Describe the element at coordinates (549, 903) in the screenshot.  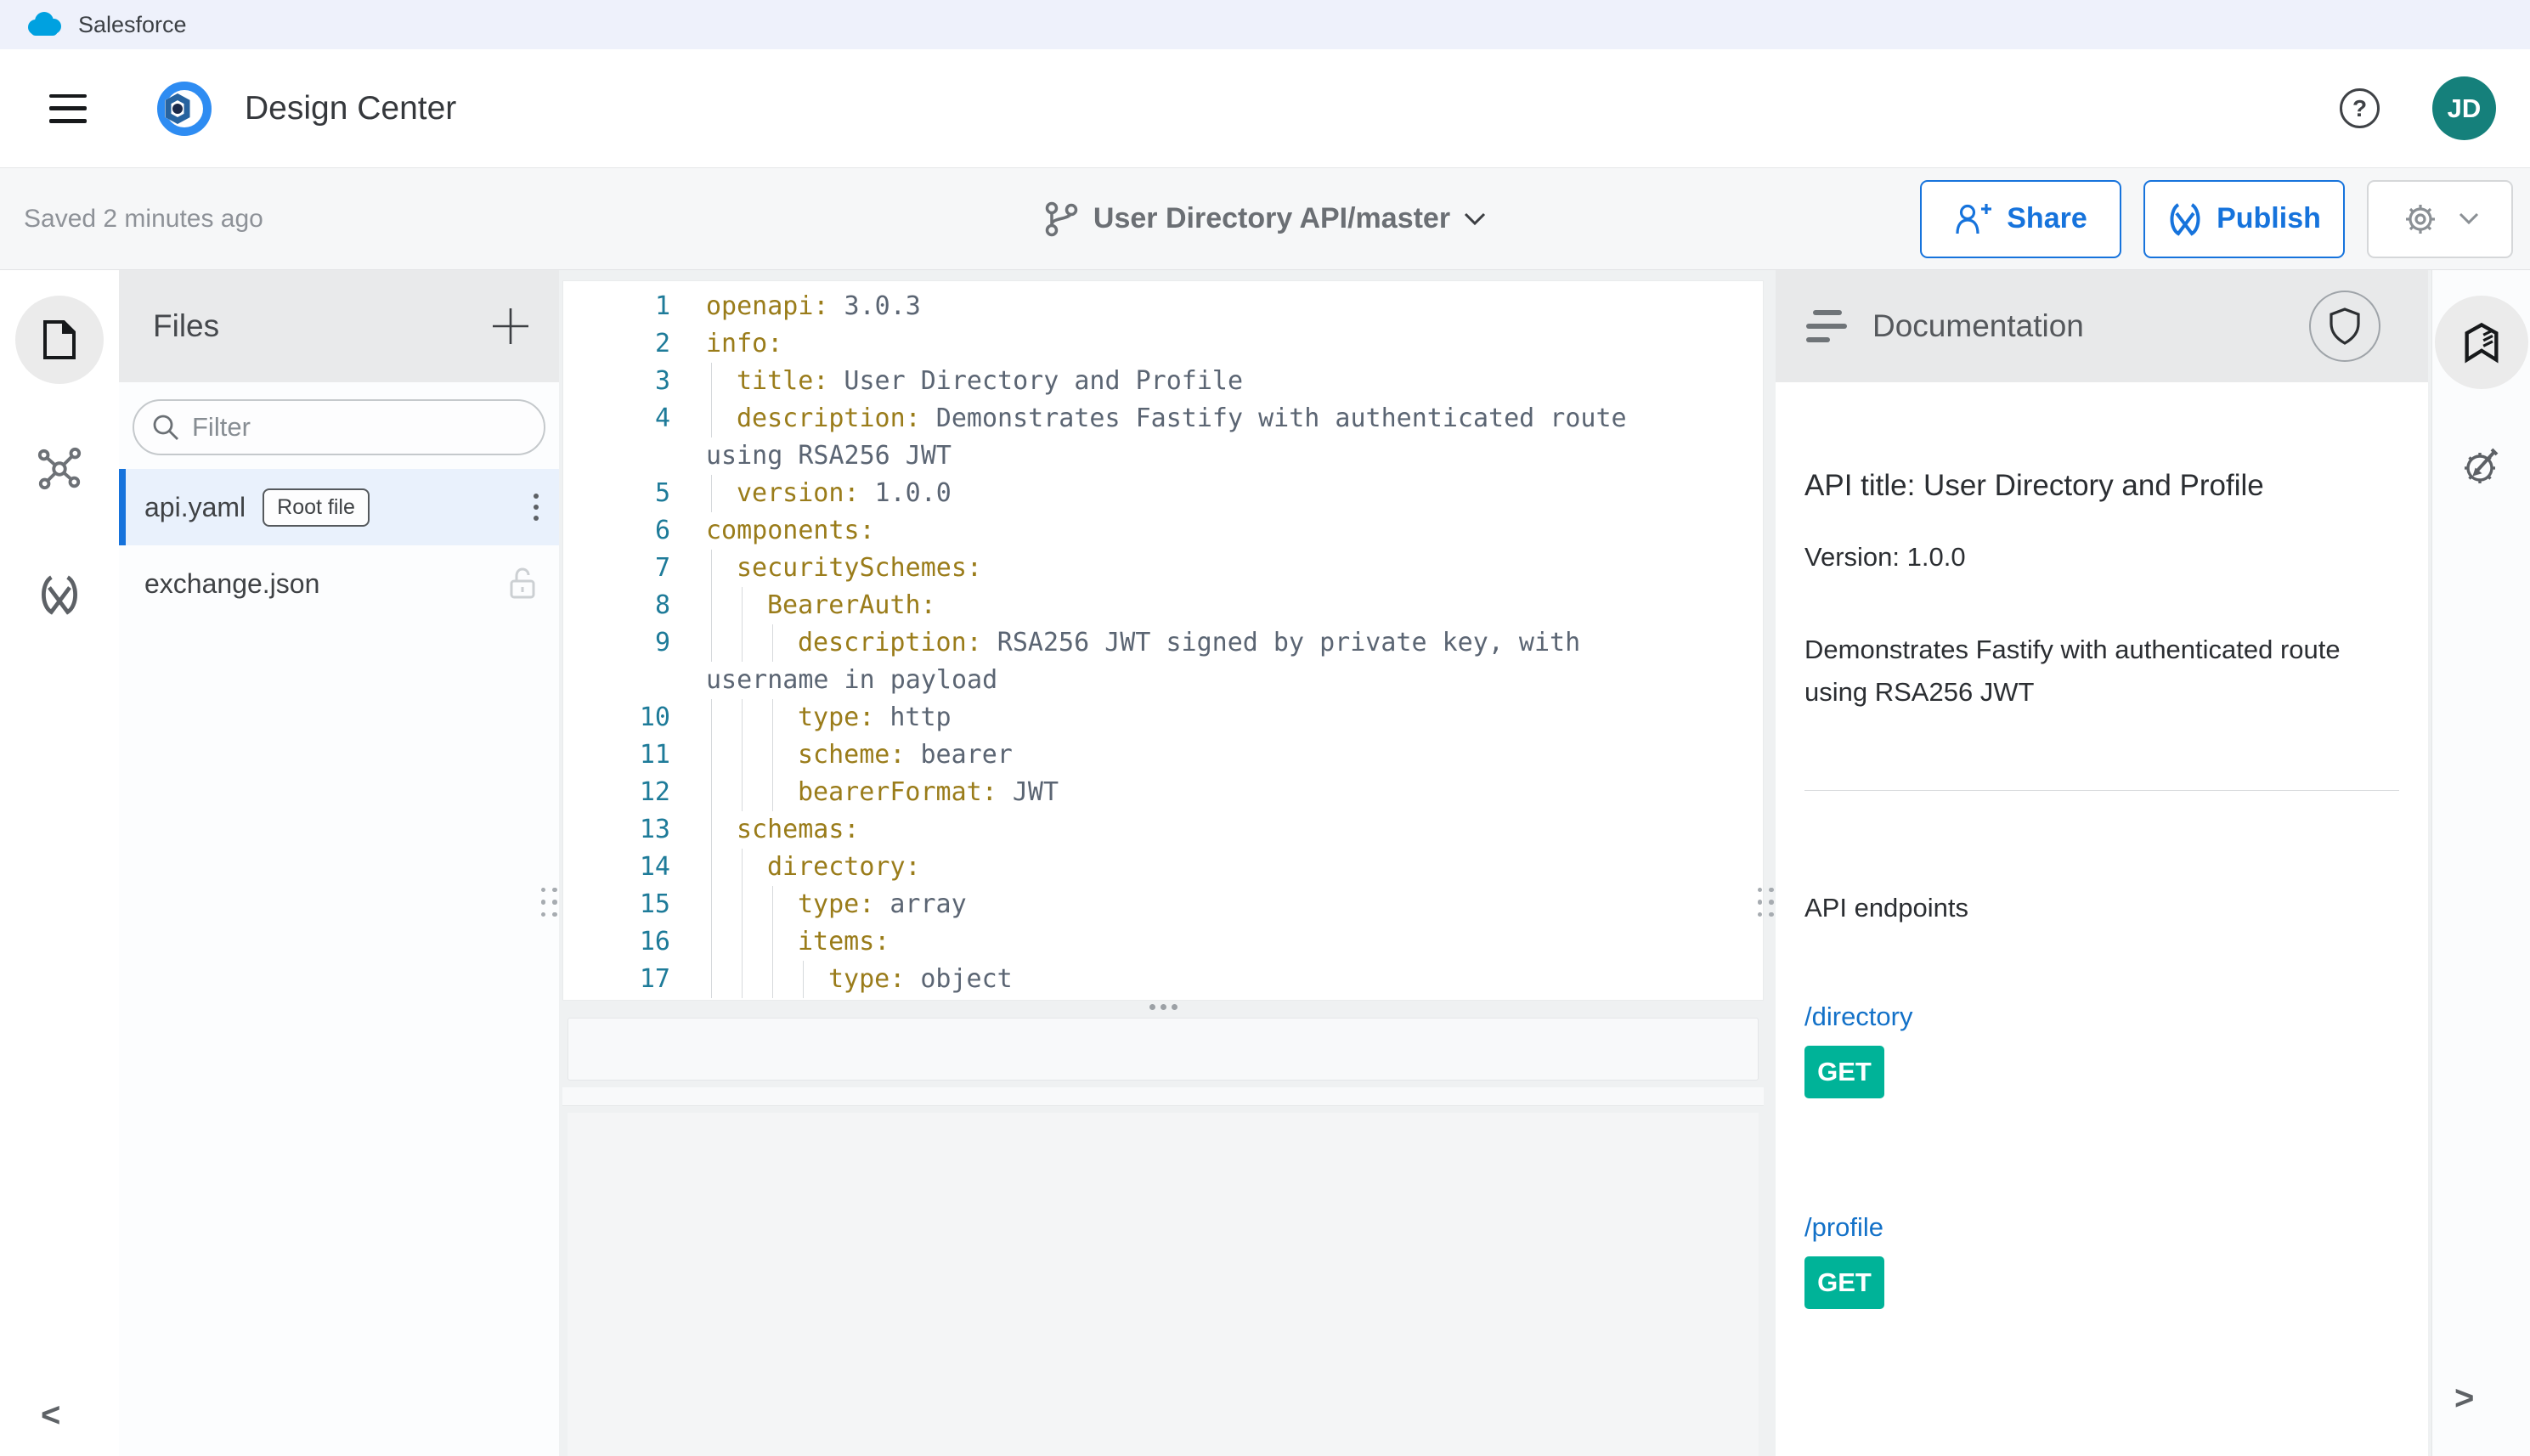
I see `left-panel-resize-handle` at that location.